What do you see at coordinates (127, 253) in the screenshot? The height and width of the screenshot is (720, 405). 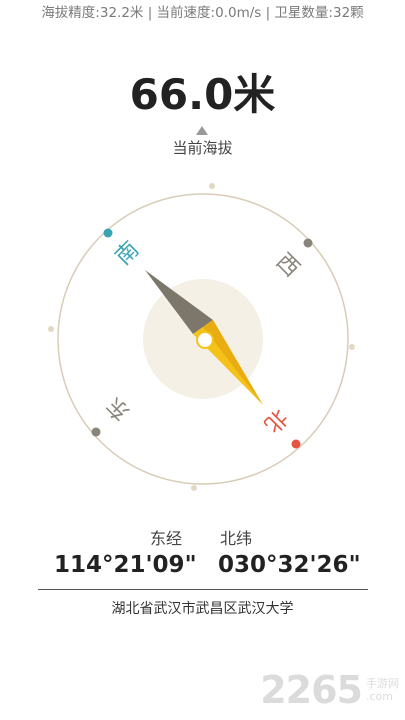 I see `direction-south: 南` at bounding box center [127, 253].